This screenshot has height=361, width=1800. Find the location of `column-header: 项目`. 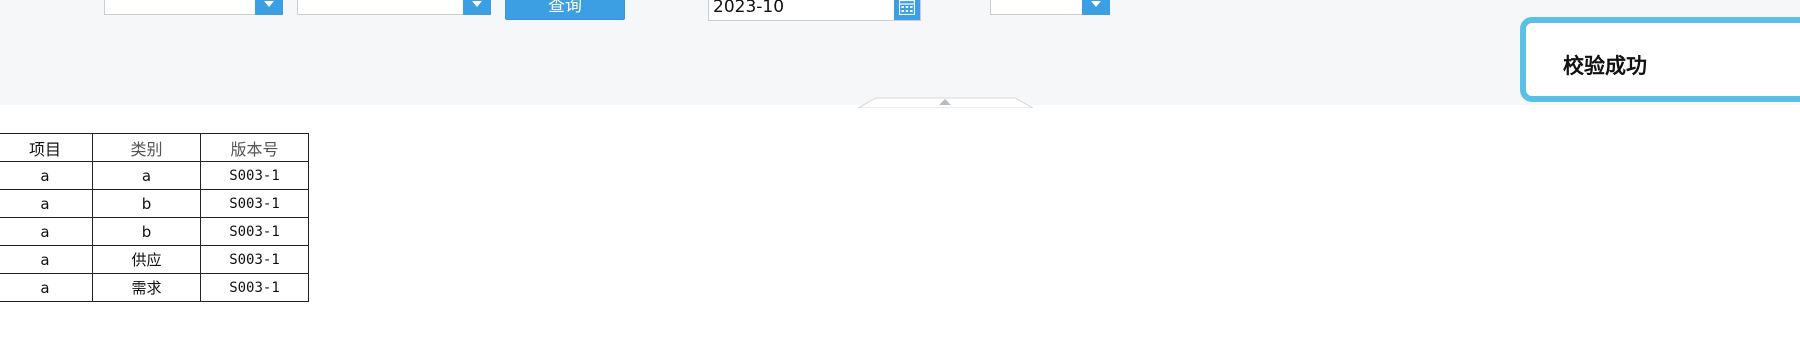

column-header: 项目 is located at coordinates (46, 147).